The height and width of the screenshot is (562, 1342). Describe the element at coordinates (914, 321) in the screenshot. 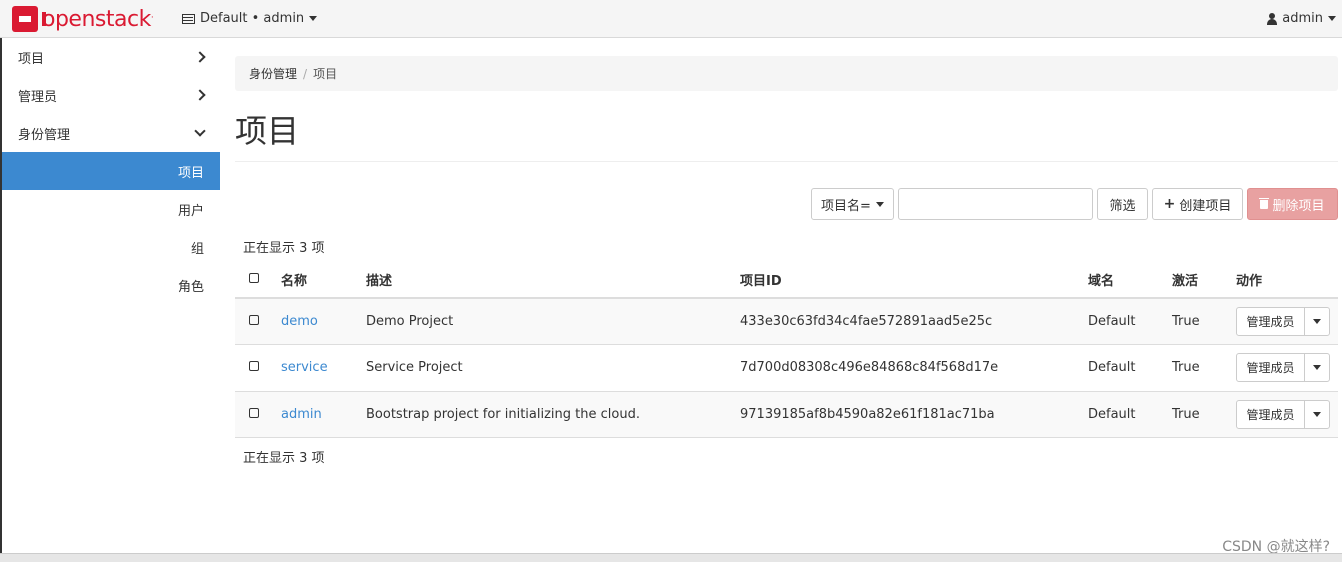

I see `project-id: 433e30c63fd34c4fae572891aad5e25c` at that location.